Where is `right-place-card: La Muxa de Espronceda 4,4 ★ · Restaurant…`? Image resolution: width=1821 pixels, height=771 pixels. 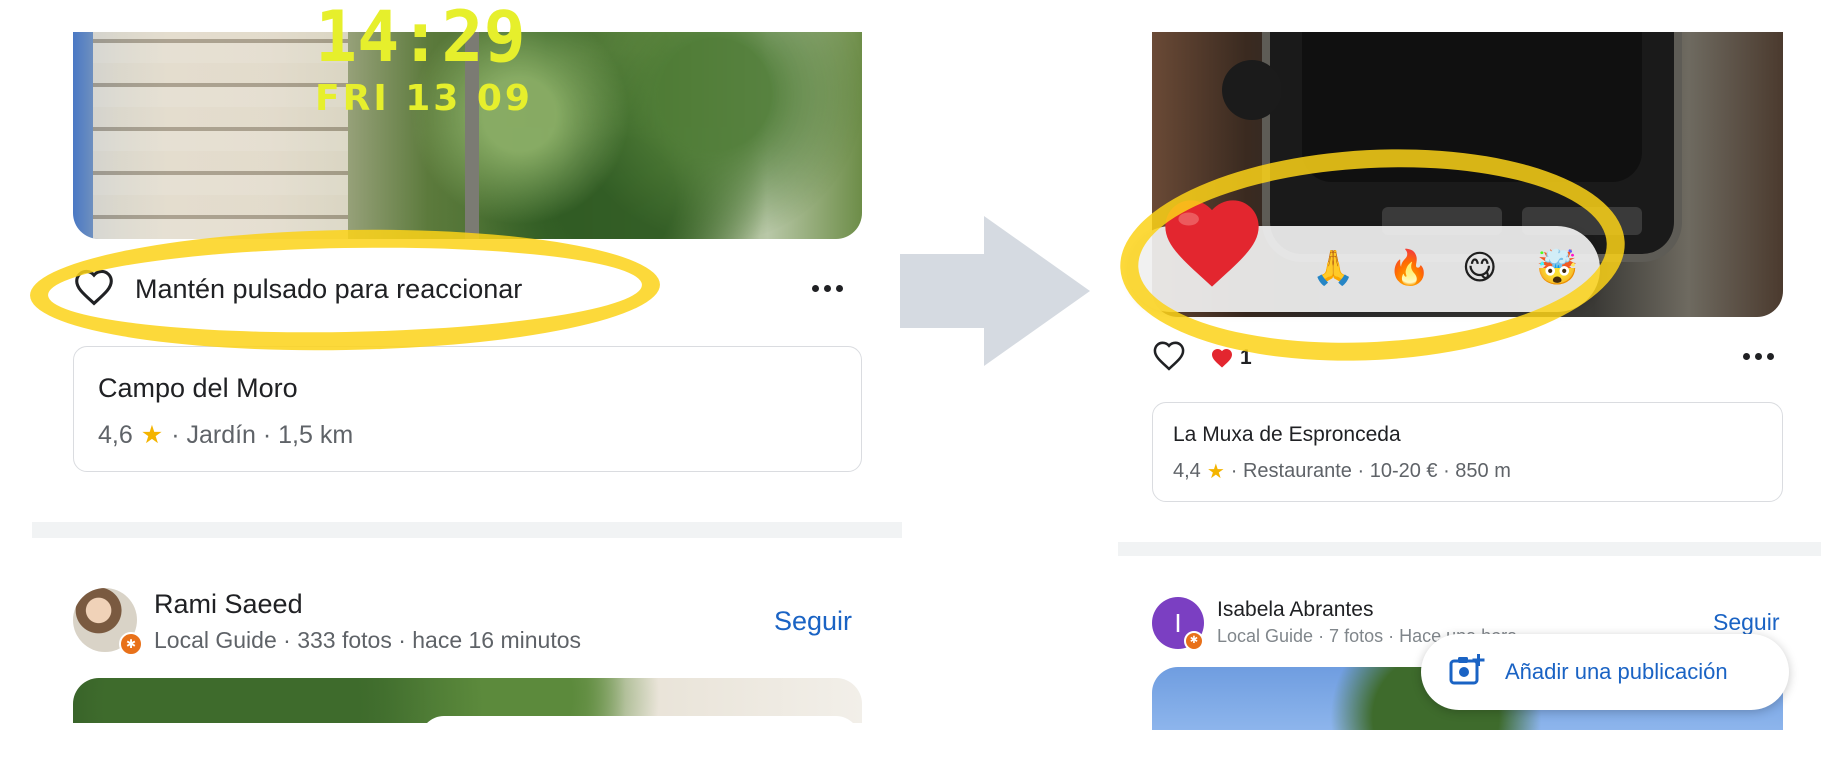 right-place-card: La Muxa de Espronceda 4,4 ★ · Restaurant… is located at coordinates (1467, 452).